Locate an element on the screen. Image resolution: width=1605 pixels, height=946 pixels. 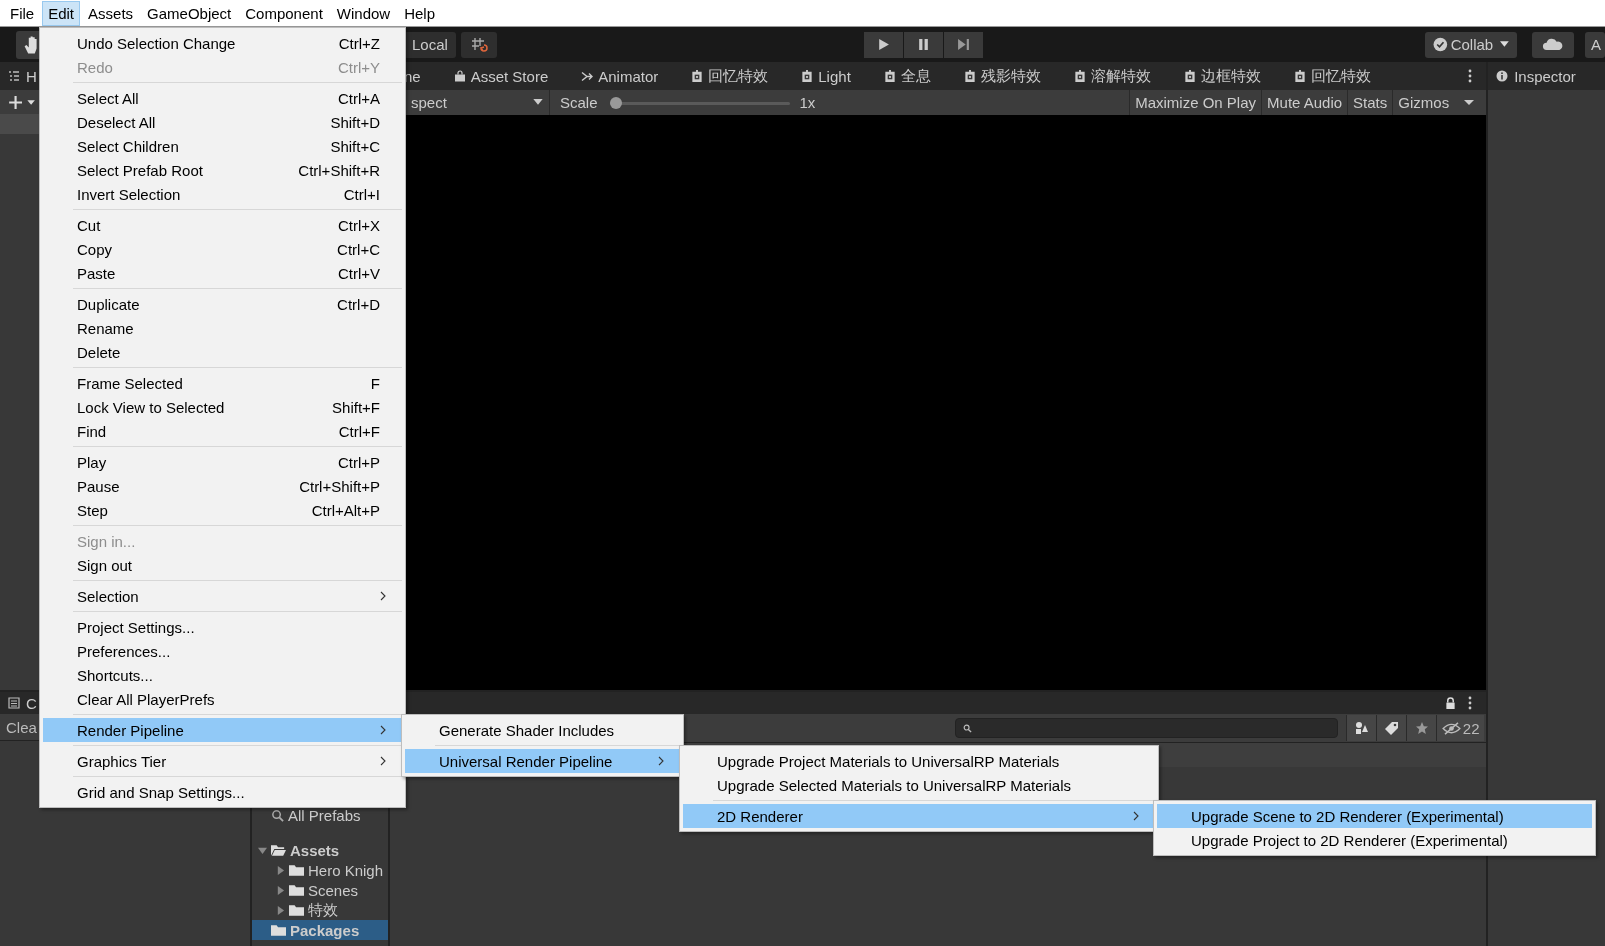
cloud-icon is located at coordinates (1553, 44).